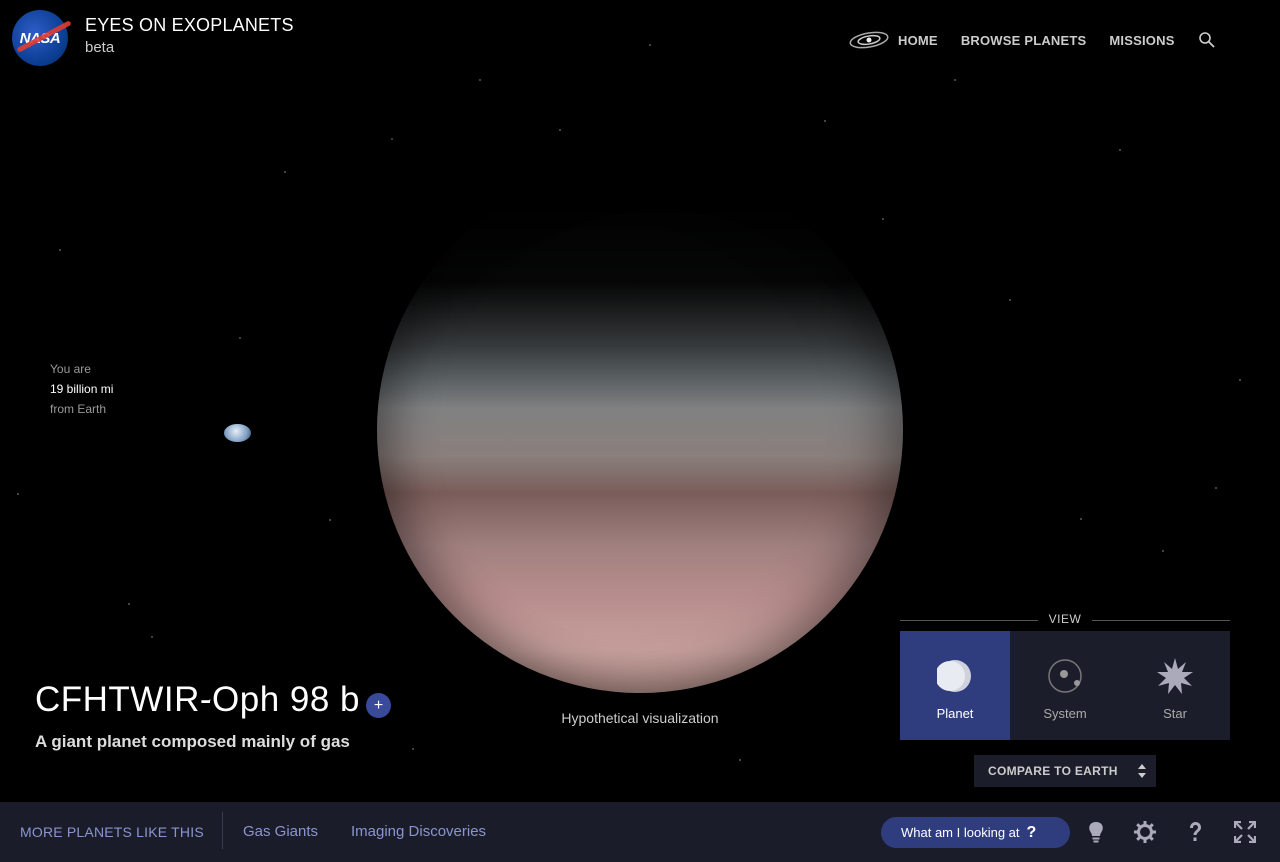 The height and width of the screenshot is (862, 1280). I want to click on planet-icon, so click(955, 676).